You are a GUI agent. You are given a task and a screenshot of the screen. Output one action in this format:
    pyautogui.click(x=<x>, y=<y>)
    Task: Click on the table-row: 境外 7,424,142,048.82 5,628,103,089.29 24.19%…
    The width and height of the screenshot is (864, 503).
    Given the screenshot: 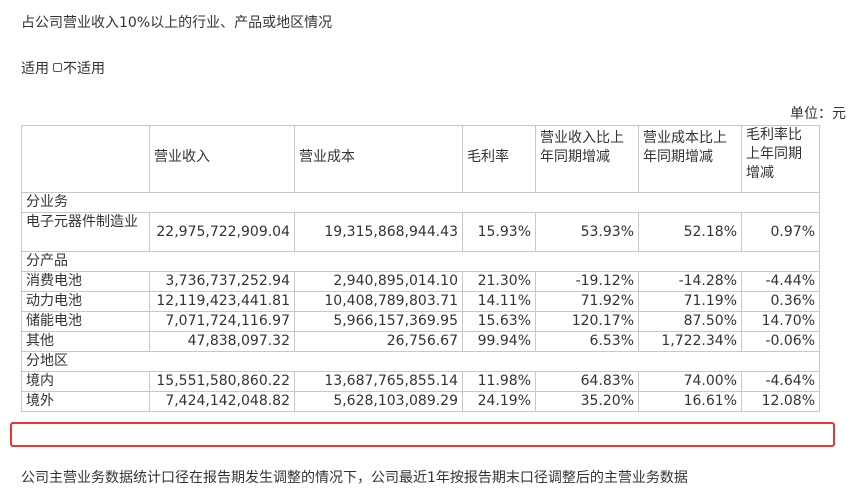 What is the action you would take?
    pyautogui.click(x=420, y=401)
    